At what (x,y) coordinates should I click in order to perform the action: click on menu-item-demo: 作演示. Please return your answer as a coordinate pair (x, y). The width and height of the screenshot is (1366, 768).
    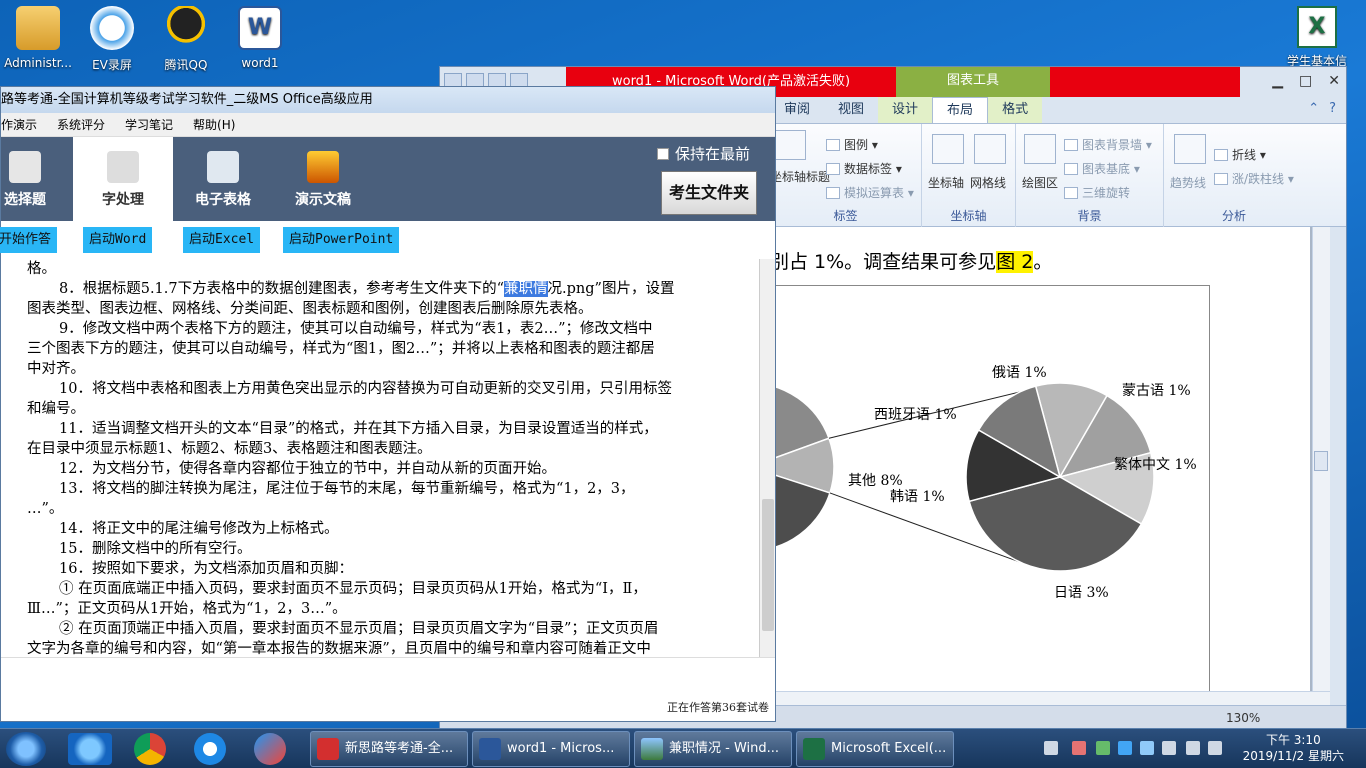
    Looking at the image, I should click on (19, 124).